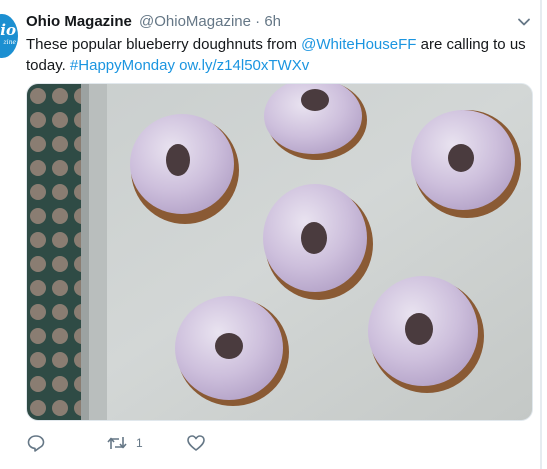 The height and width of the screenshot is (469, 547). I want to click on avatar: io zine, so click(9, 36).